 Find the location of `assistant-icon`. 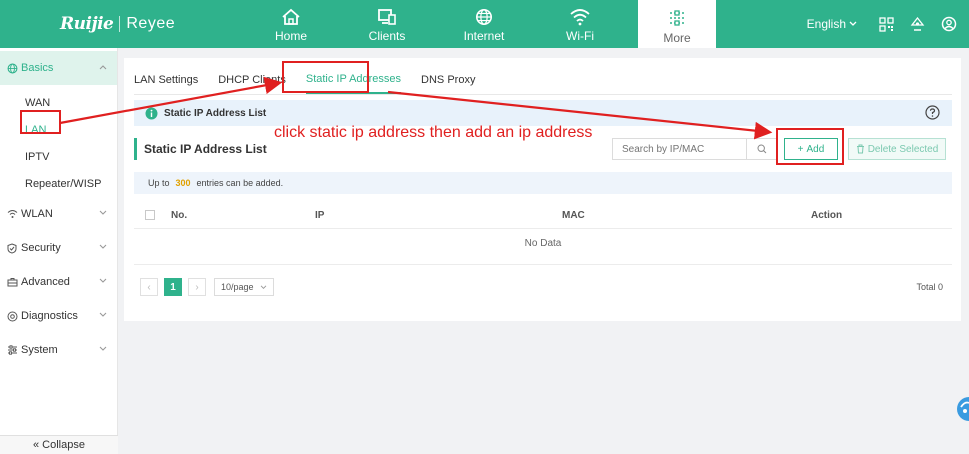

assistant-icon is located at coordinates (962, 409).